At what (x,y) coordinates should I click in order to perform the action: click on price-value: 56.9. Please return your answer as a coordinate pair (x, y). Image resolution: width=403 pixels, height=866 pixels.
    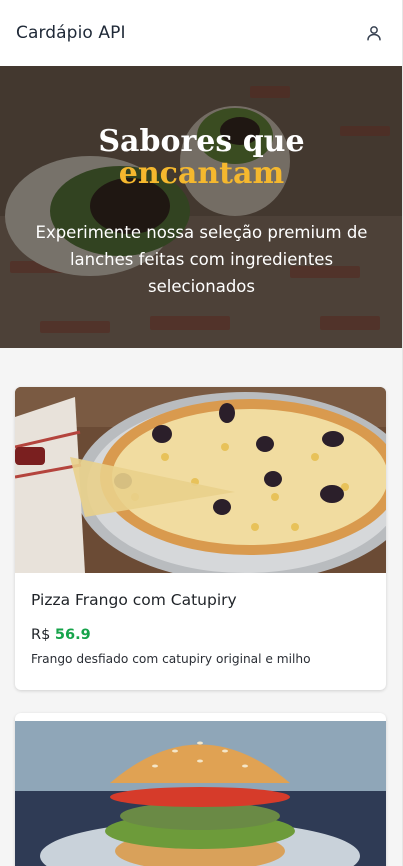
    Looking at the image, I should click on (72, 635).